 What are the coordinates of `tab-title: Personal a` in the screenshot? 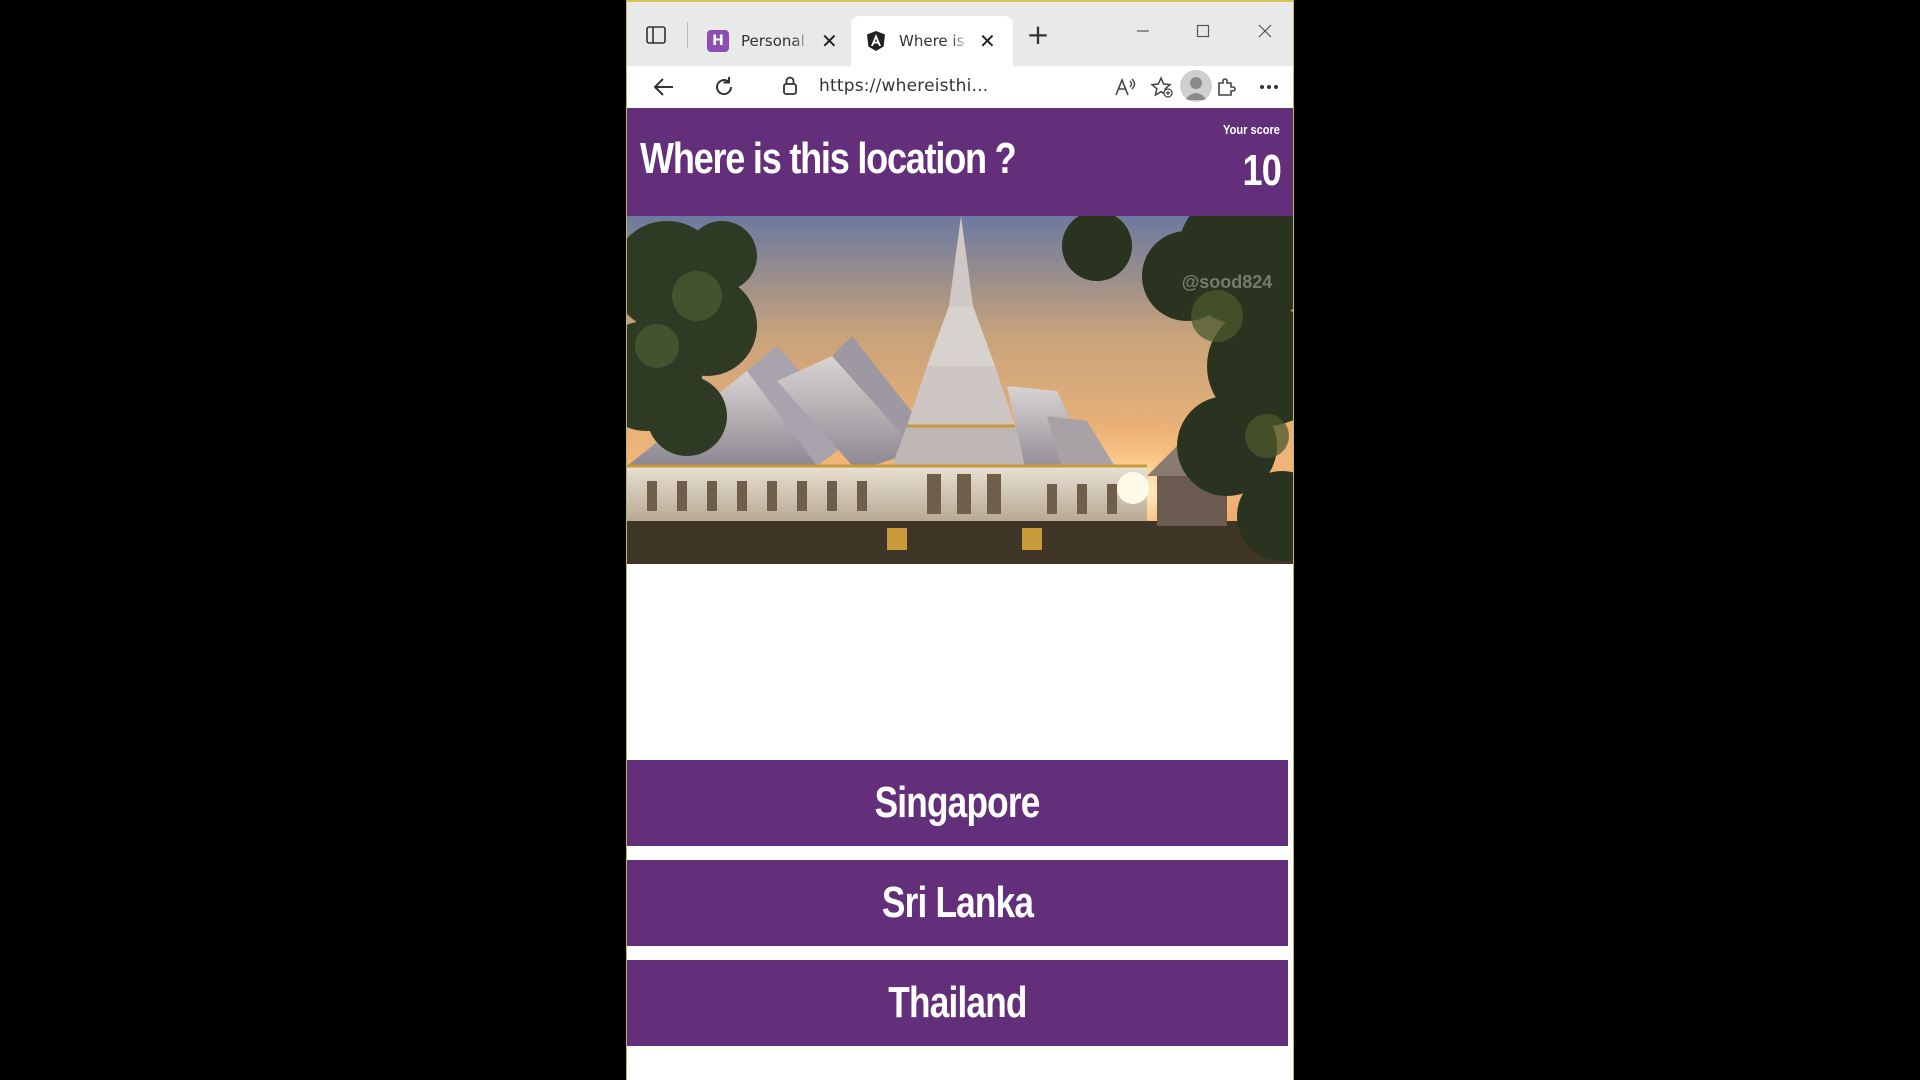 It's located at (776, 41).